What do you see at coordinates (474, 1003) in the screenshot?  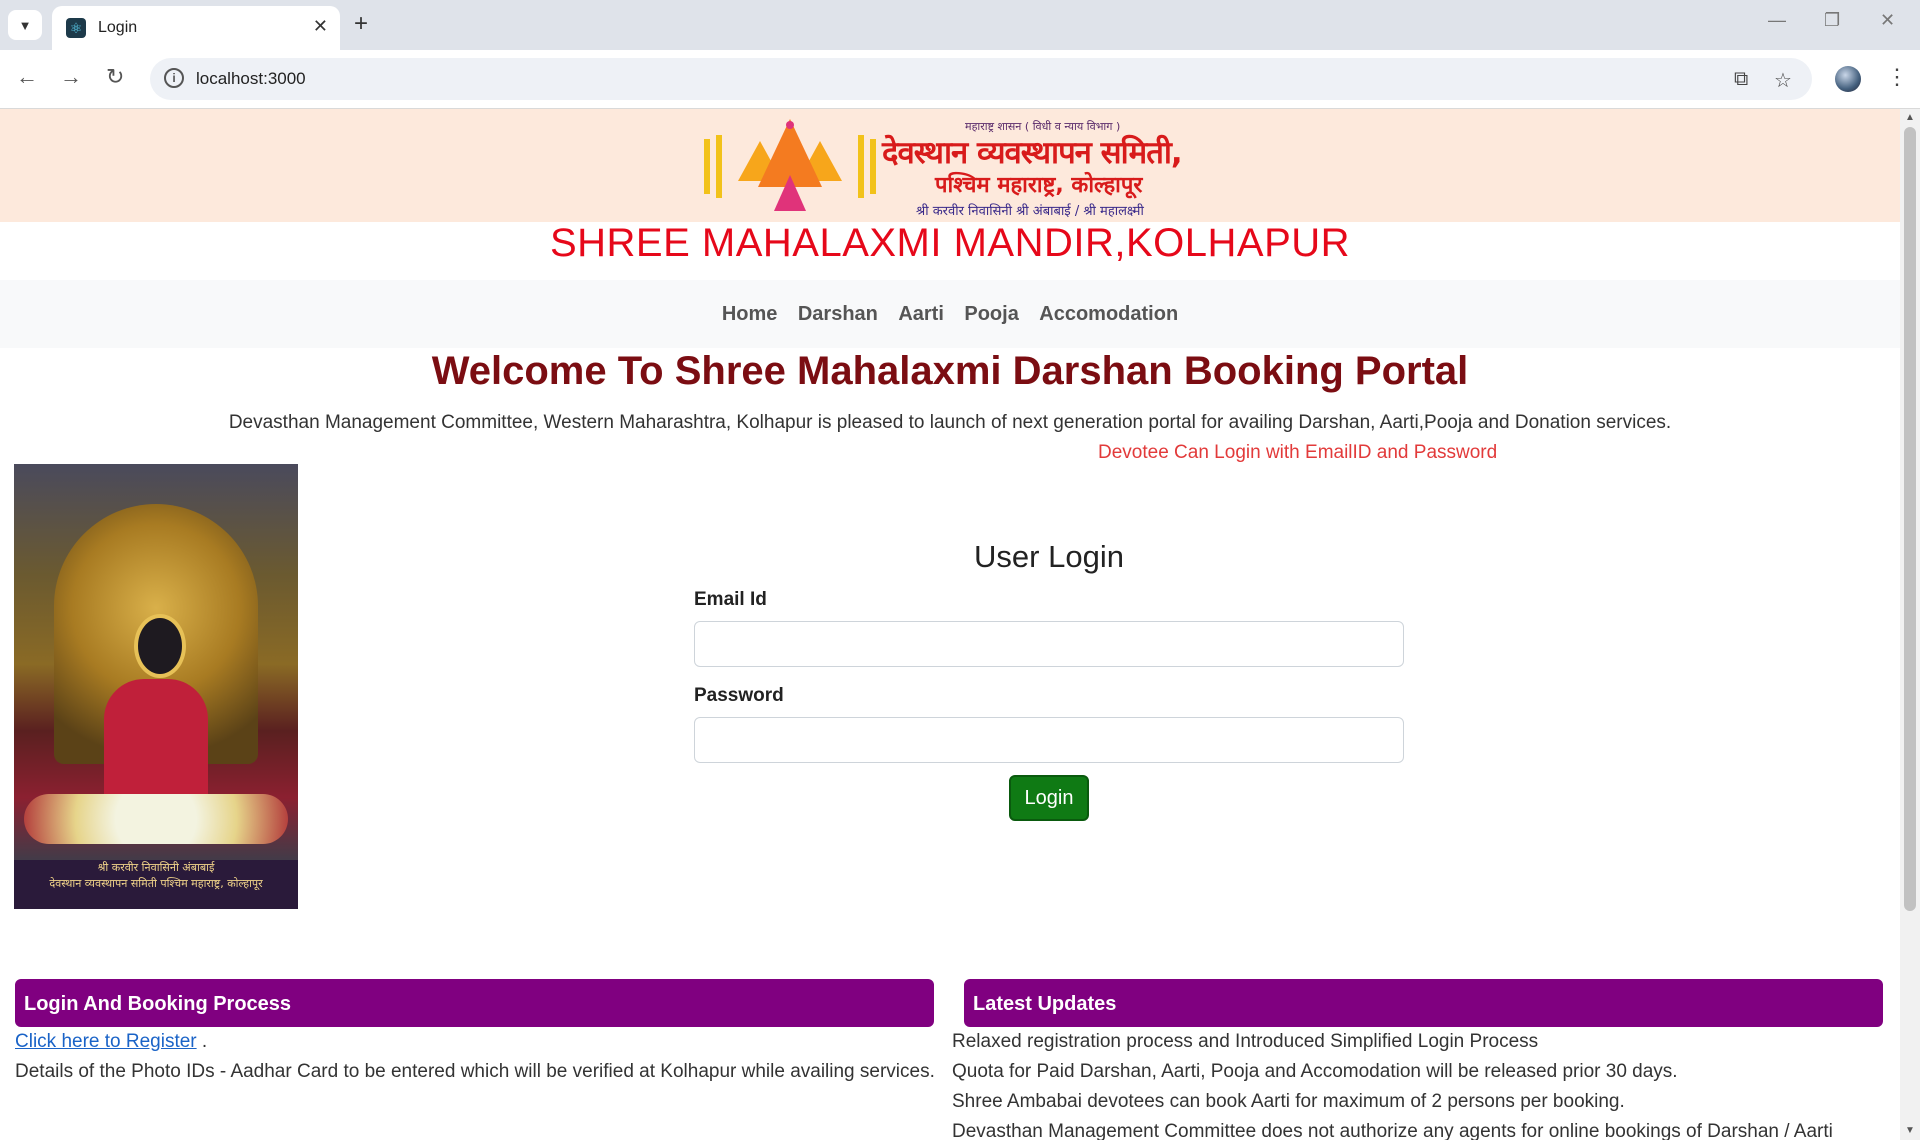 I see `process-panel-header: Login And Booking Process` at bounding box center [474, 1003].